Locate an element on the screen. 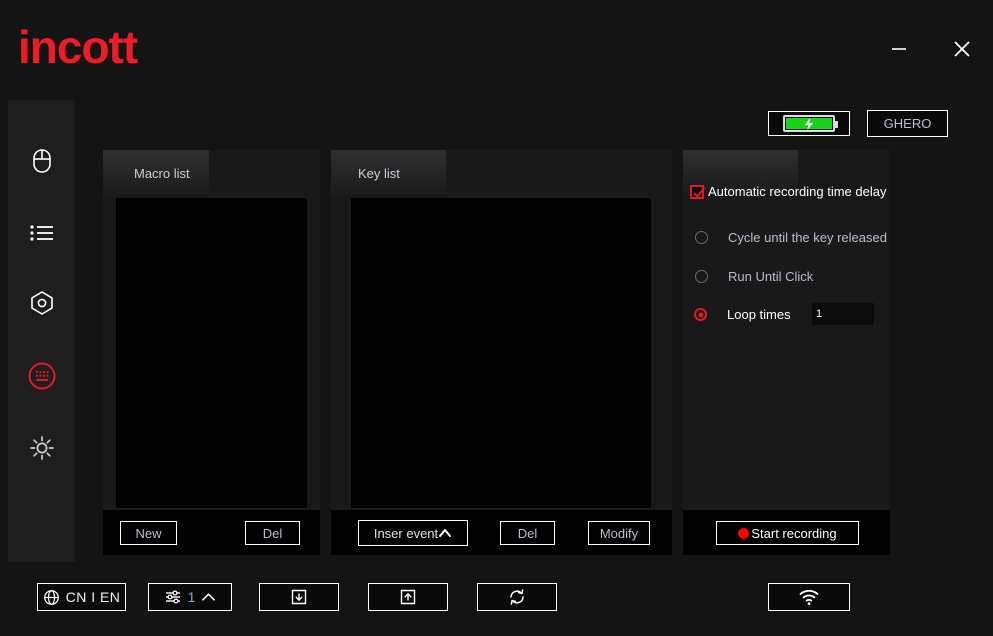  loop-times-label: Loop times is located at coordinates (759, 314).